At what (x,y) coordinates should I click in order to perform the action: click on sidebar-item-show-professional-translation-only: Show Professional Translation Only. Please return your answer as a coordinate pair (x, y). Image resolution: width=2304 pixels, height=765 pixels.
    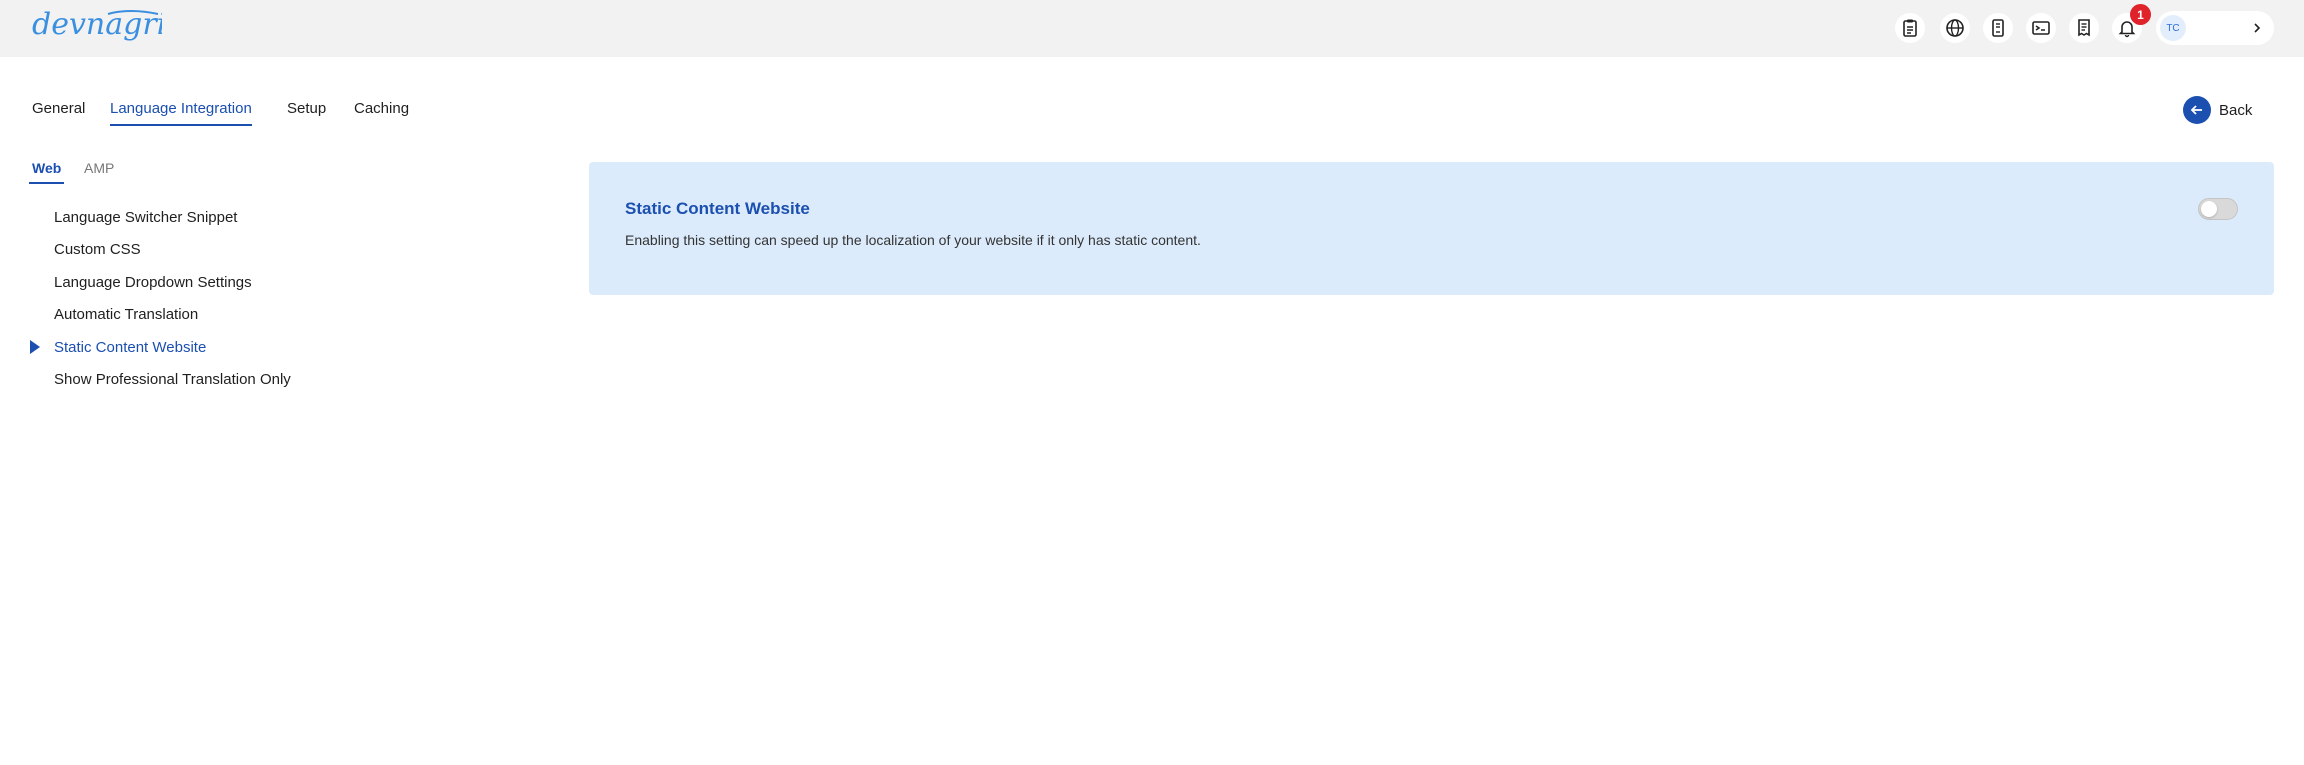
    Looking at the image, I should click on (172, 379).